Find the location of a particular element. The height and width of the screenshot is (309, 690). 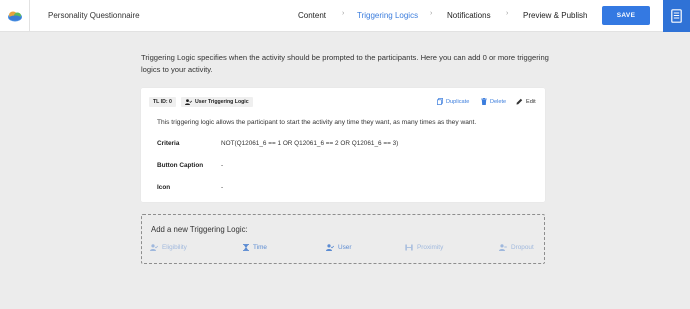

save-button: SAVE is located at coordinates (626, 15).